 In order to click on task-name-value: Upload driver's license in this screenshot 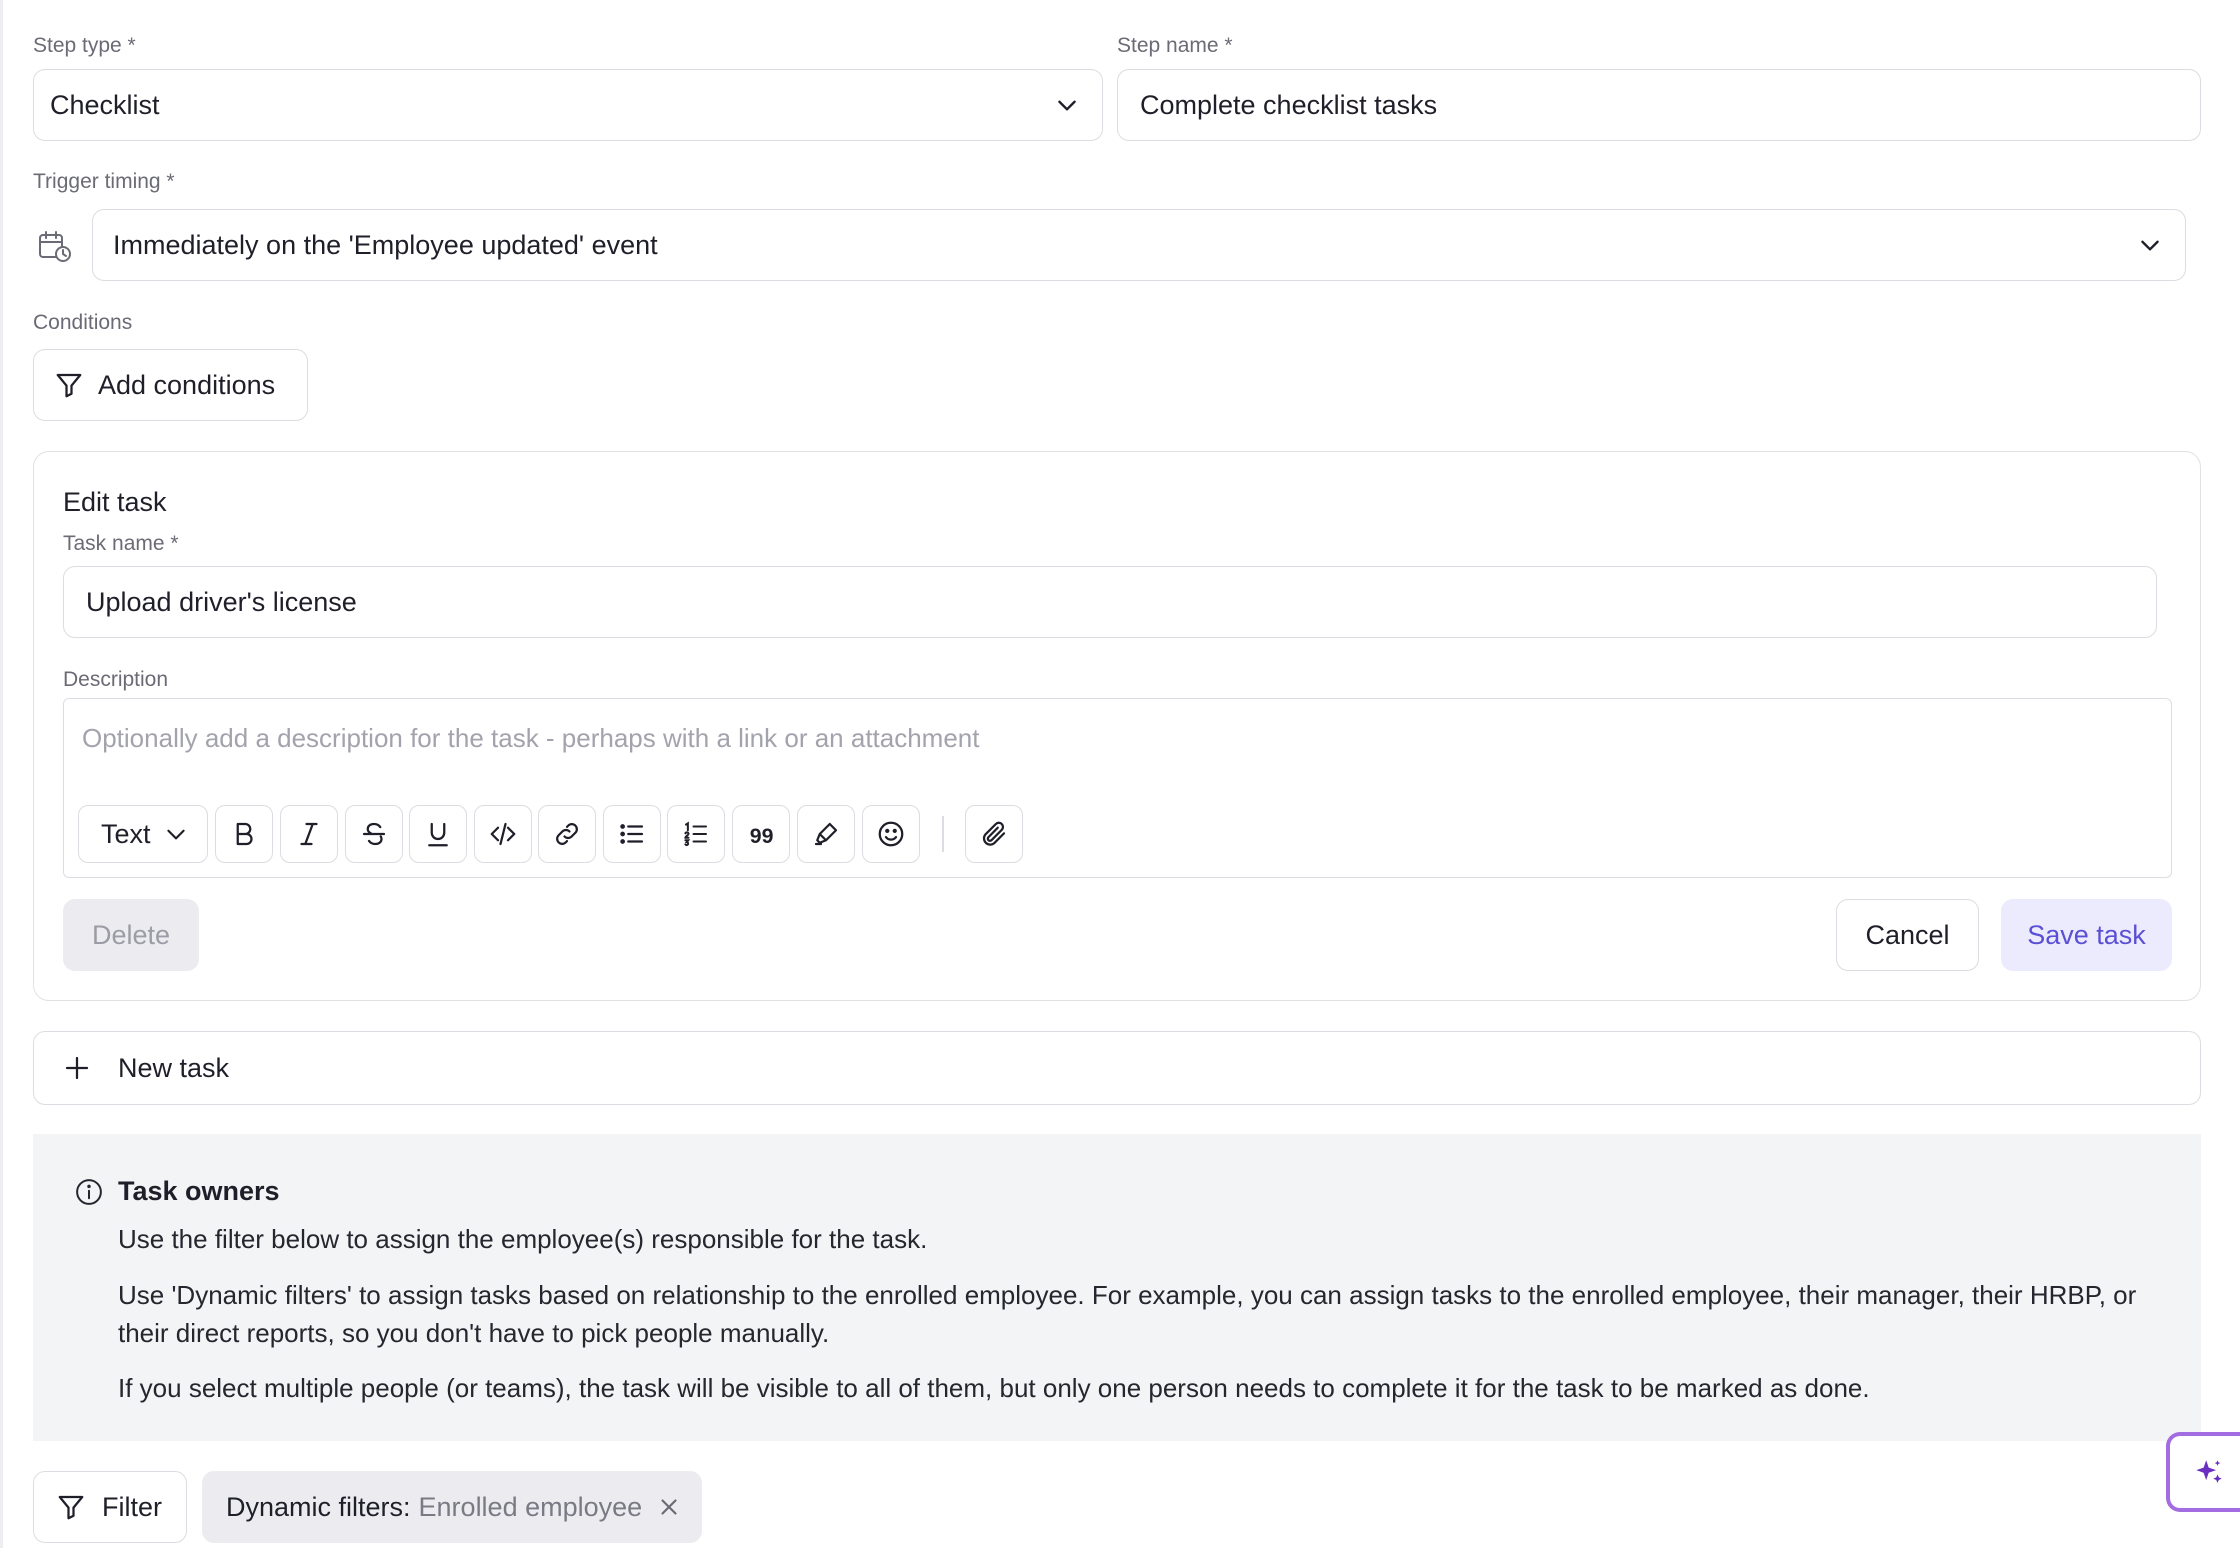, I will do `click(221, 601)`.